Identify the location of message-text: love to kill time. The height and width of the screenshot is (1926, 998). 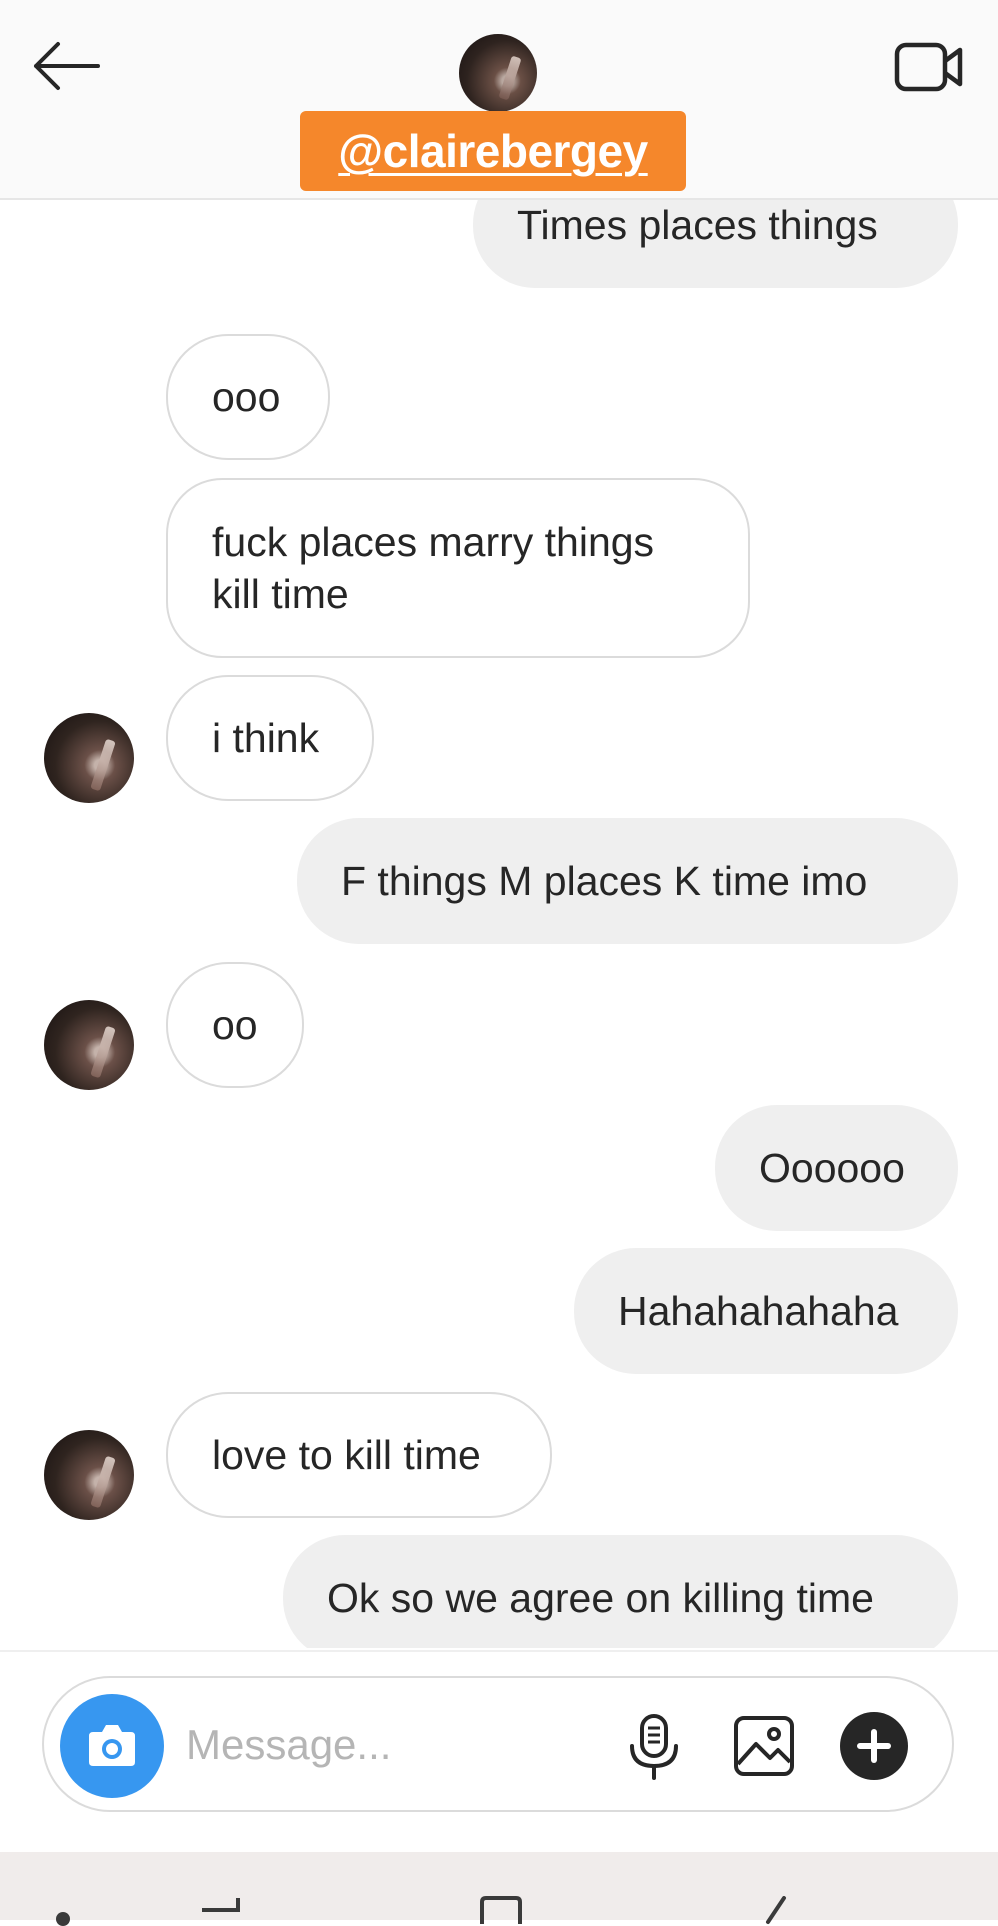
(346, 1455).